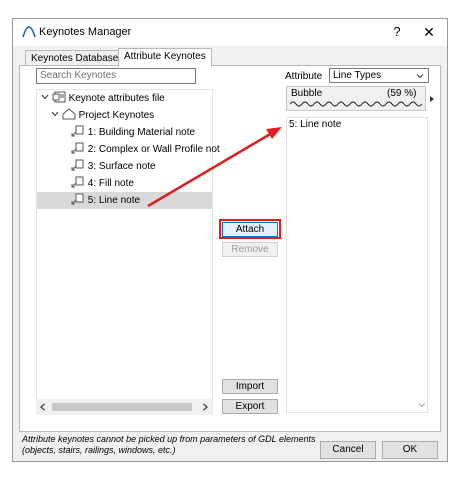 Image resolution: width=474 pixels, height=479 pixels. What do you see at coordinates (214, 167) in the screenshot?
I see `annotation-arrow` at bounding box center [214, 167].